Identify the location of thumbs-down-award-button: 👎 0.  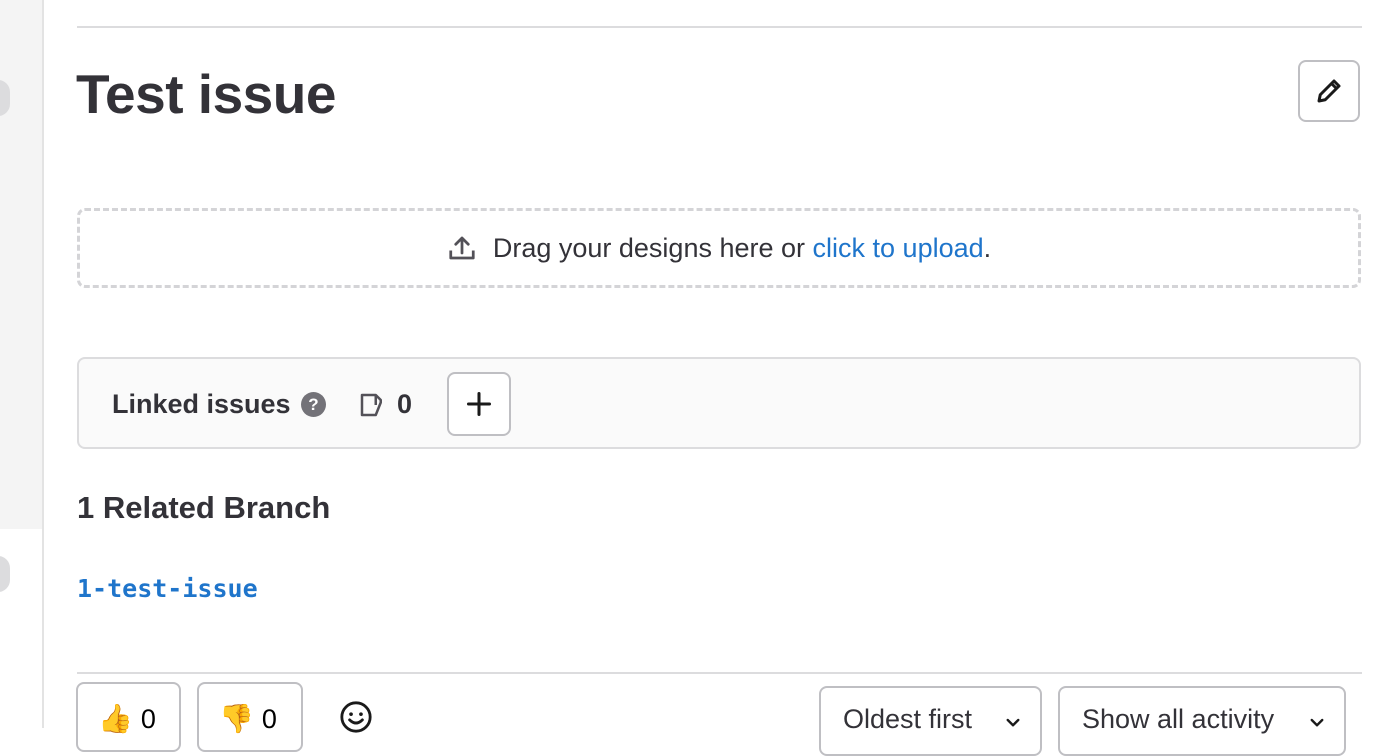
(250, 717).